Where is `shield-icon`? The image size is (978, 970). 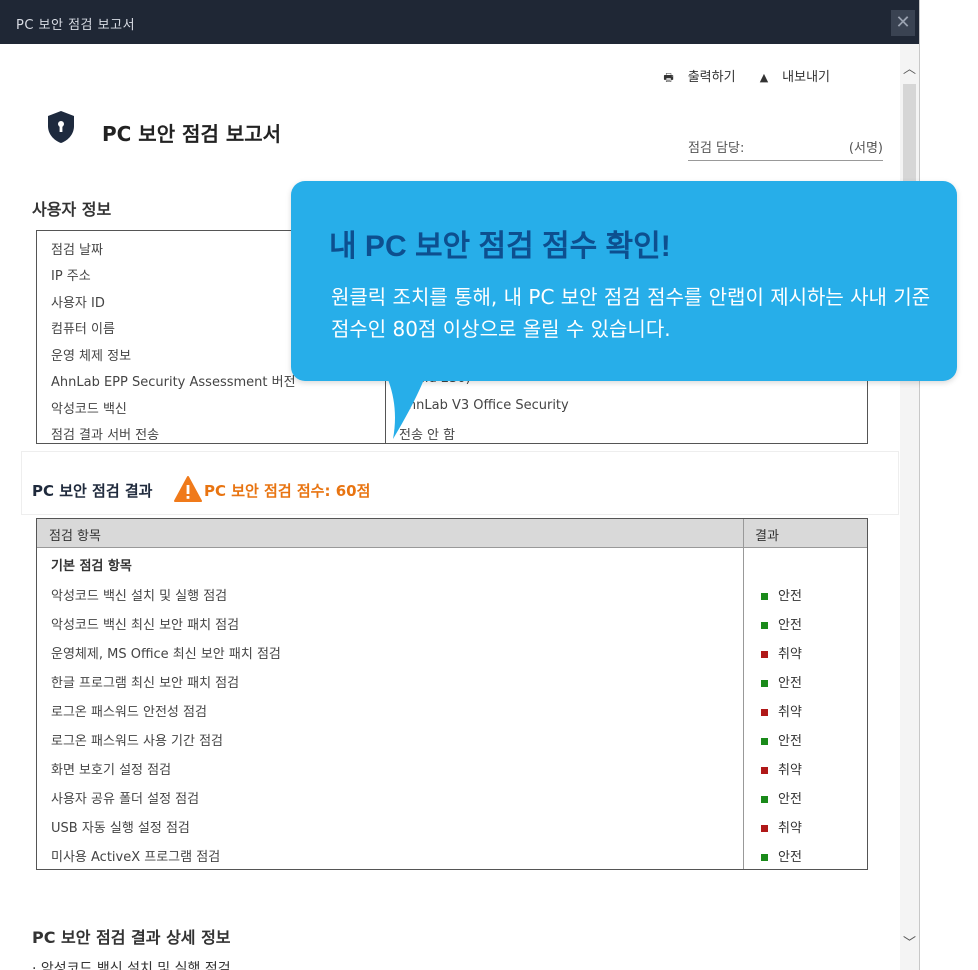
shield-icon is located at coordinates (61, 127).